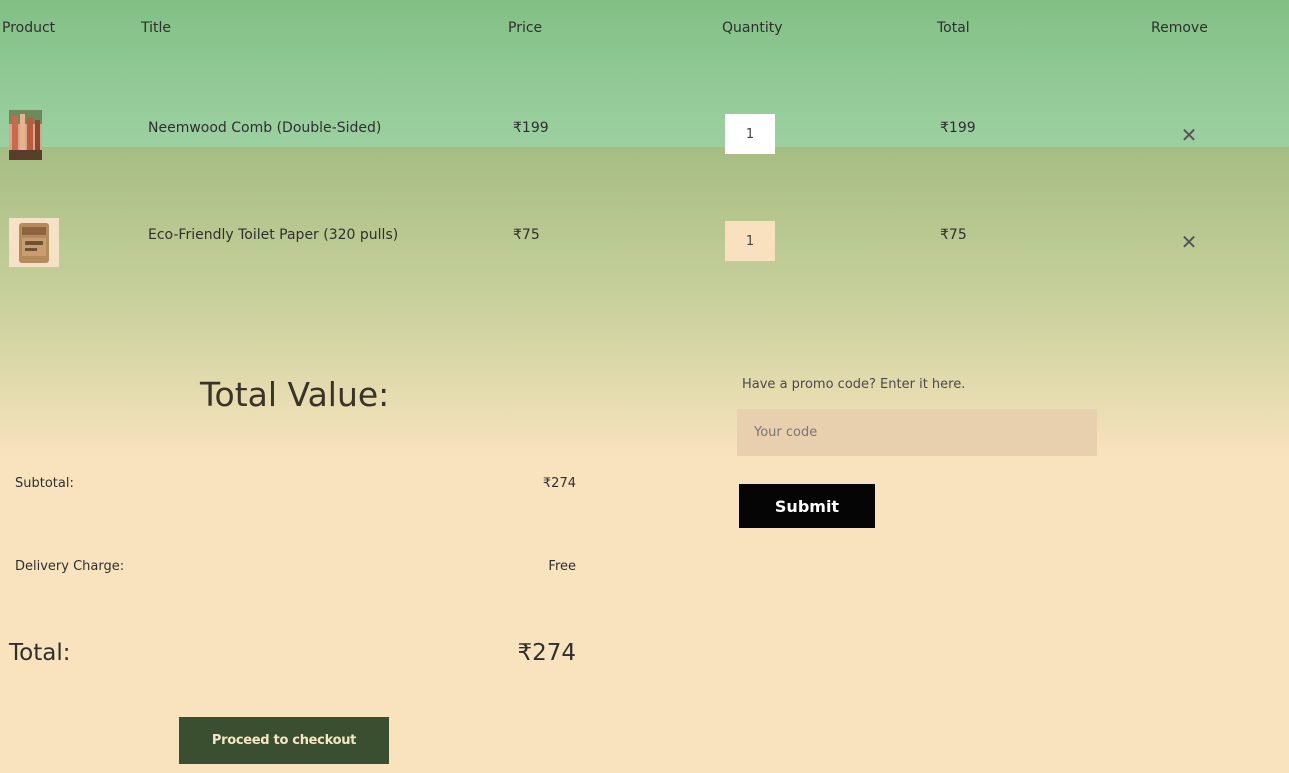  I want to click on total-value-heading: Total Value:, so click(295, 394).